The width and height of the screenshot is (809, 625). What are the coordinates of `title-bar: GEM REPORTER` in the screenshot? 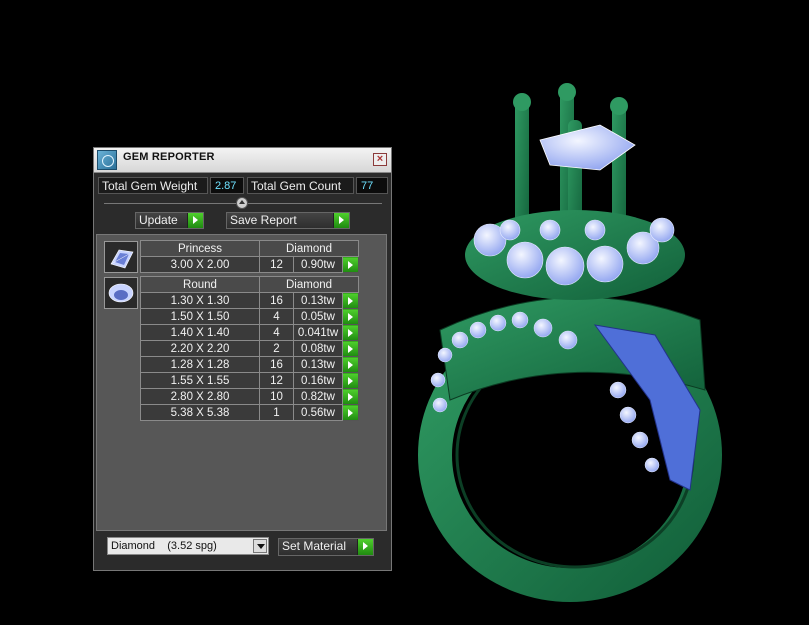 It's located at (242, 160).